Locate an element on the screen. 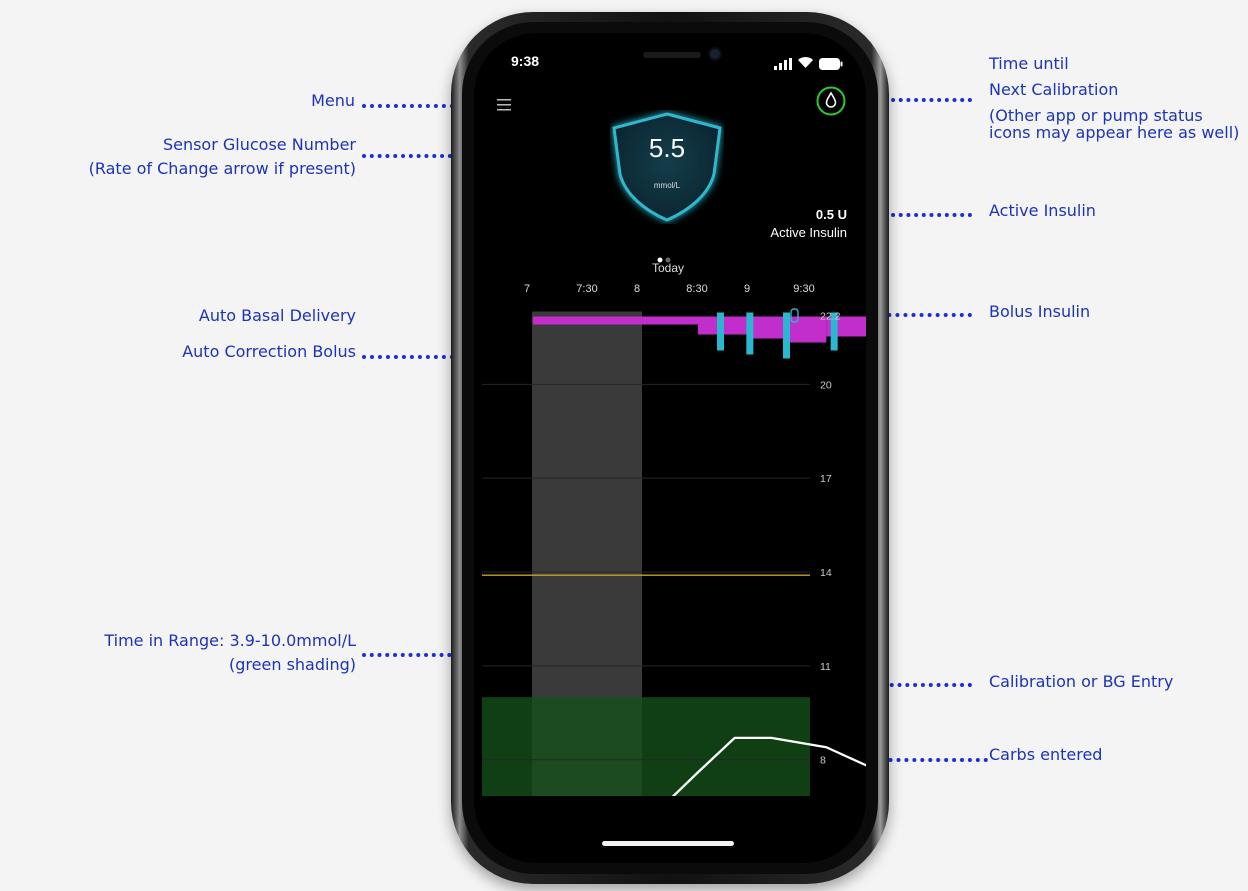 The height and width of the screenshot is (891, 1248). active-insulin-value: 0.5 U is located at coordinates (831, 214).